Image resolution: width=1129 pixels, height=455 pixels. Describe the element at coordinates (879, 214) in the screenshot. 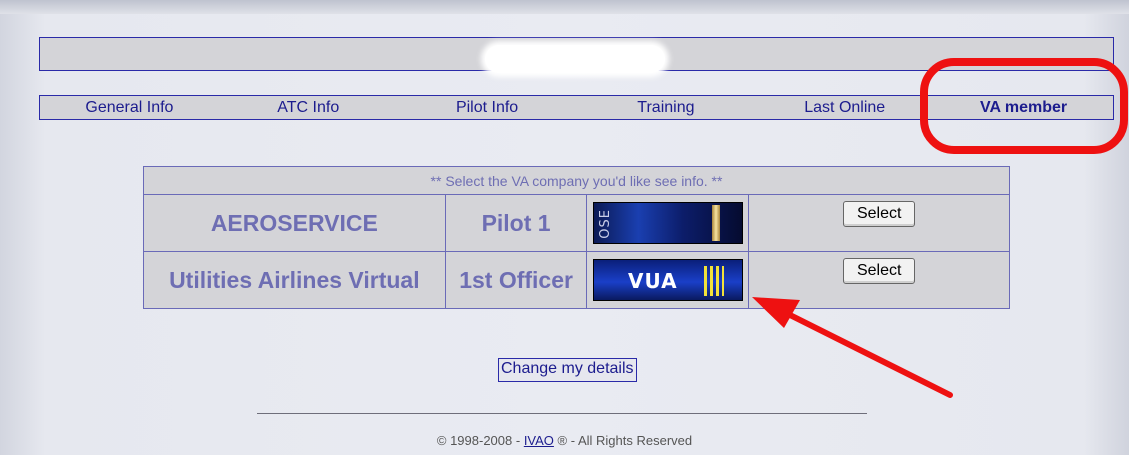

I see `select-aeroservice-button: Select` at that location.